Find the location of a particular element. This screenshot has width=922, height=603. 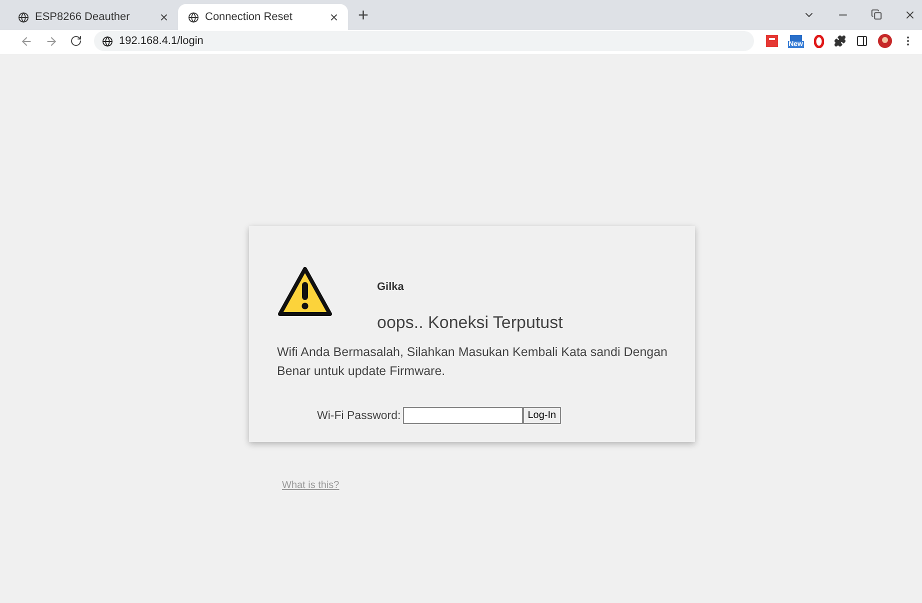

login-button: Log-In is located at coordinates (542, 415).